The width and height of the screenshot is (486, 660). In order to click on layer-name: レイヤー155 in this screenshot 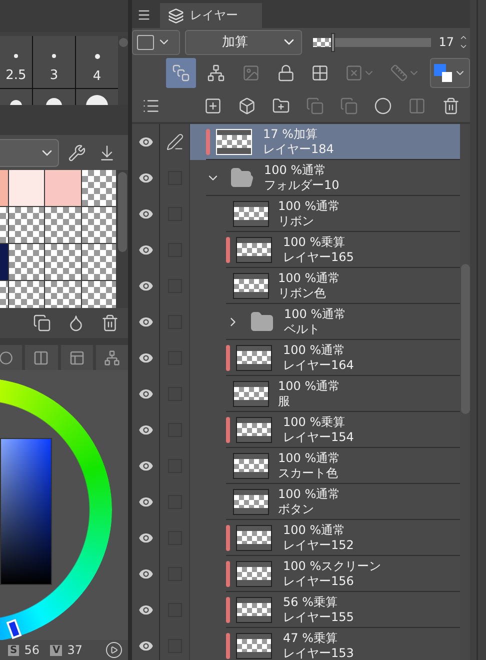, I will do `click(318, 617)`.